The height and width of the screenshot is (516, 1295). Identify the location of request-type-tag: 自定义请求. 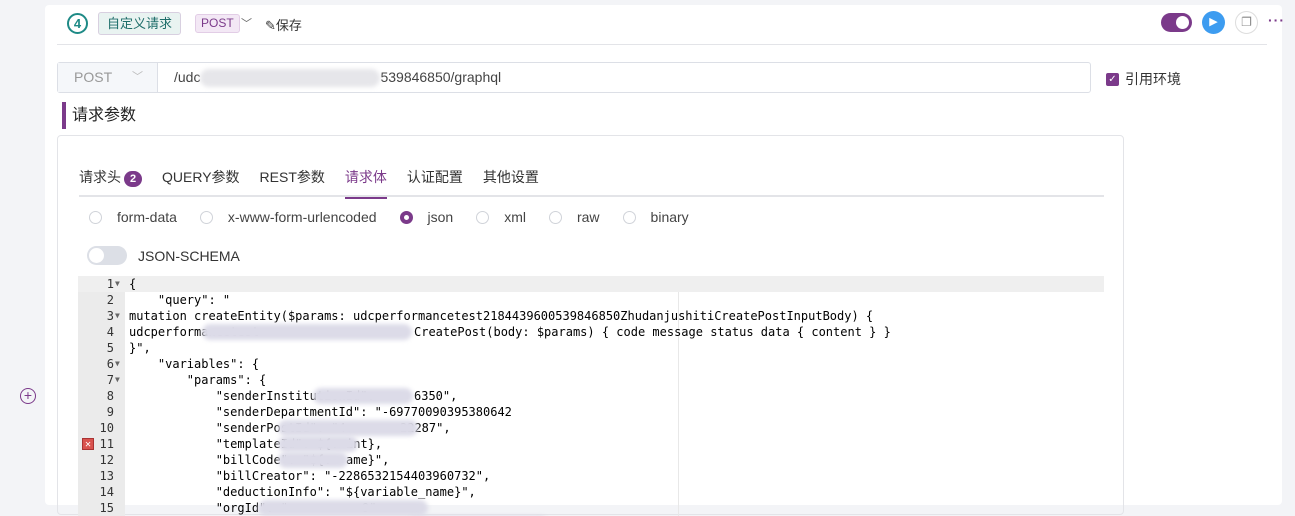
(140, 23).